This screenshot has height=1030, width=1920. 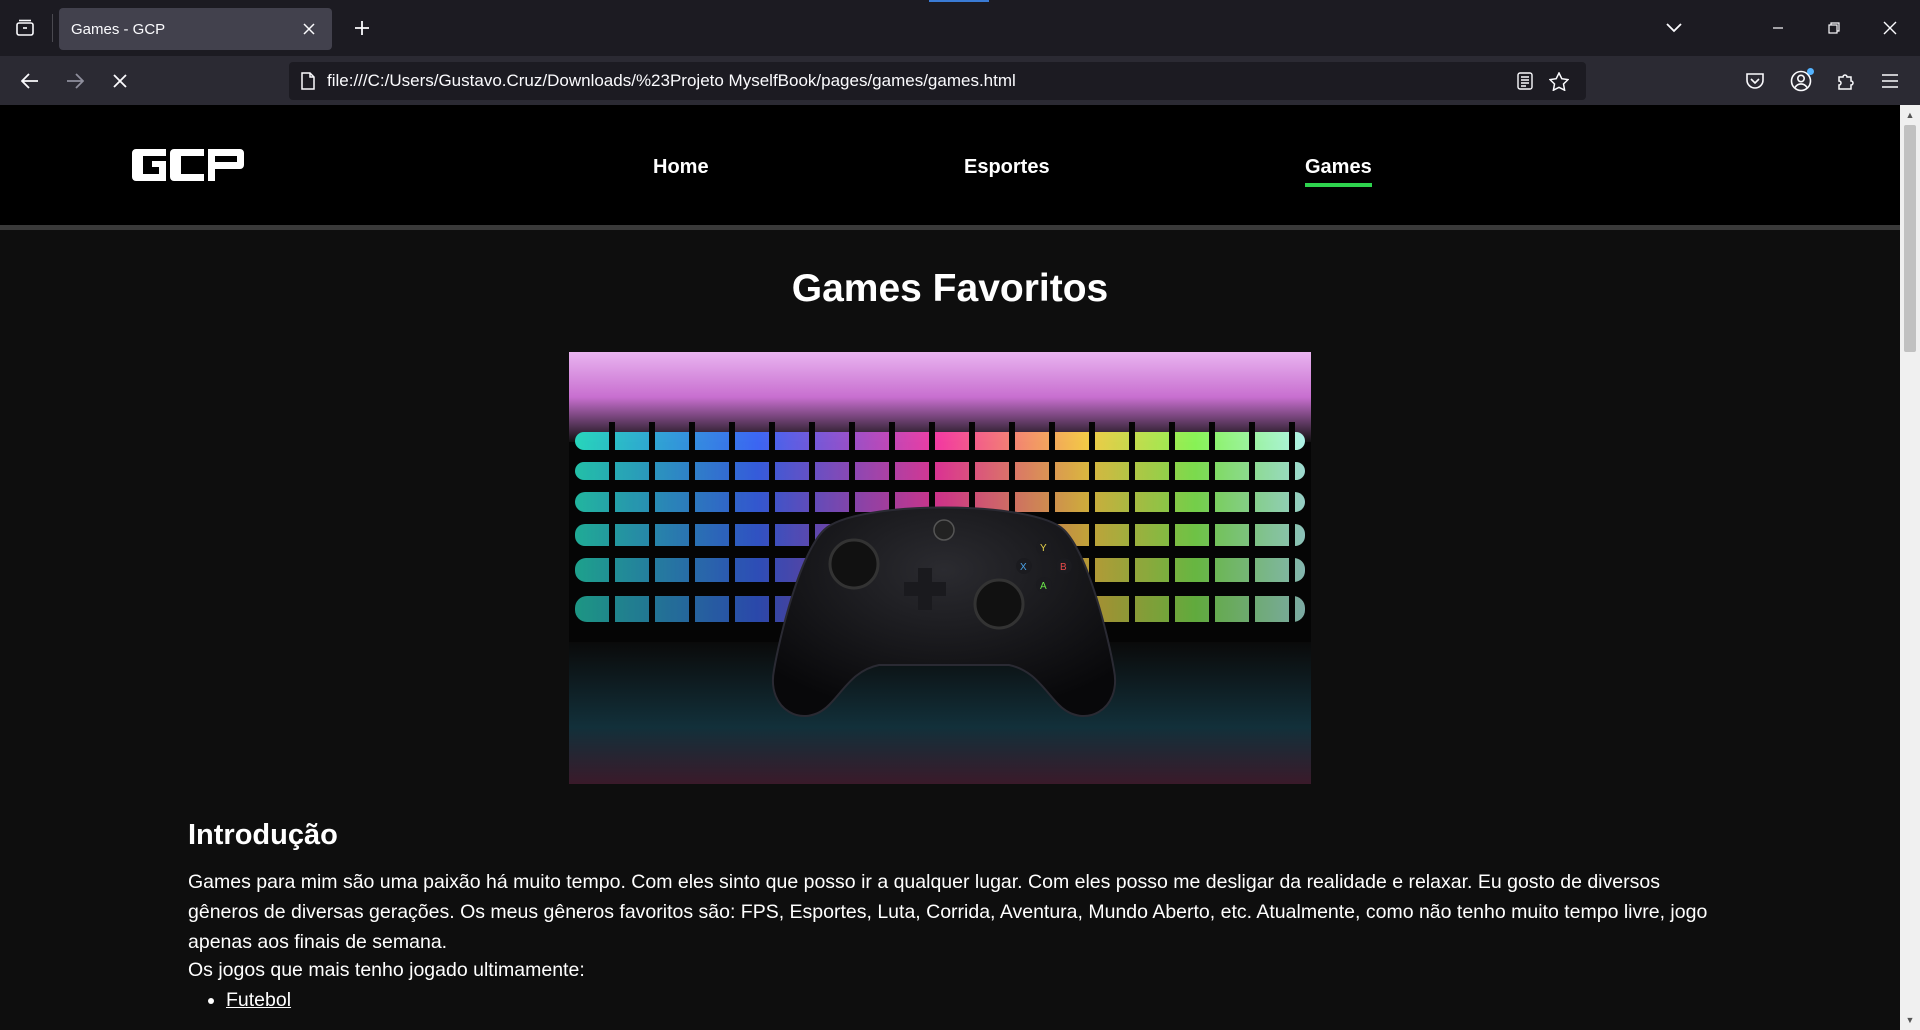 What do you see at coordinates (1801, 81) in the screenshot?
I see `account-button` at bounding box center [1801, 81].